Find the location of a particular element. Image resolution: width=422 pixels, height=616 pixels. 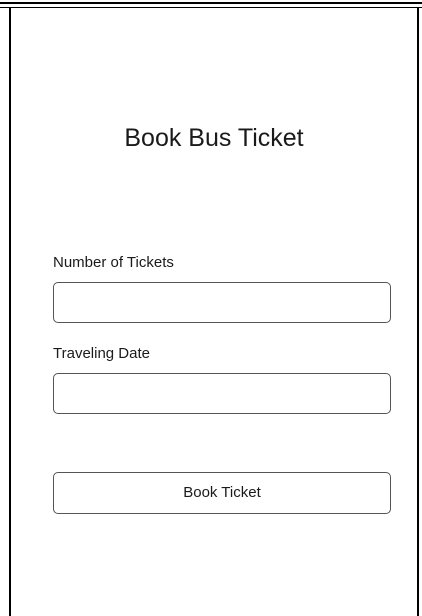

right-border is located at coordinates (418, 312).